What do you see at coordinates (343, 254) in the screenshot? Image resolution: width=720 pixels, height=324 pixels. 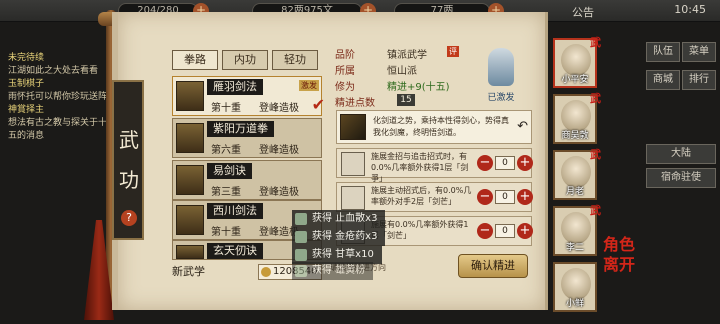 I see `reward-text: 获得 甘草x10` at bounding box center [343, 254].